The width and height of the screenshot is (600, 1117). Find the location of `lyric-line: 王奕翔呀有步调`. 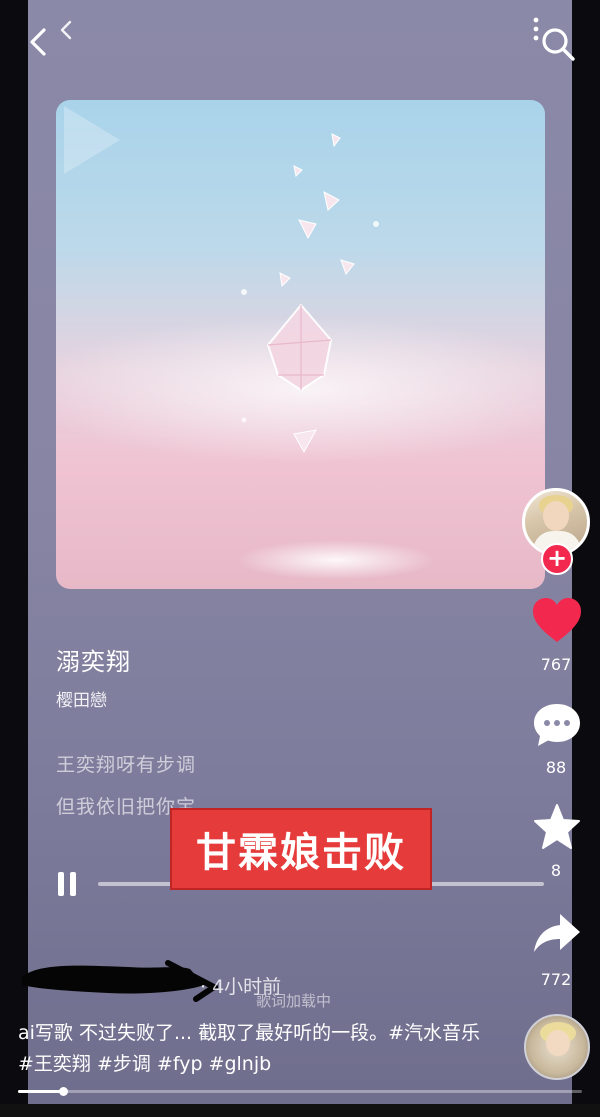

lyric-line: 王奕翔呀有步调 is located at coordinates (126, 765).